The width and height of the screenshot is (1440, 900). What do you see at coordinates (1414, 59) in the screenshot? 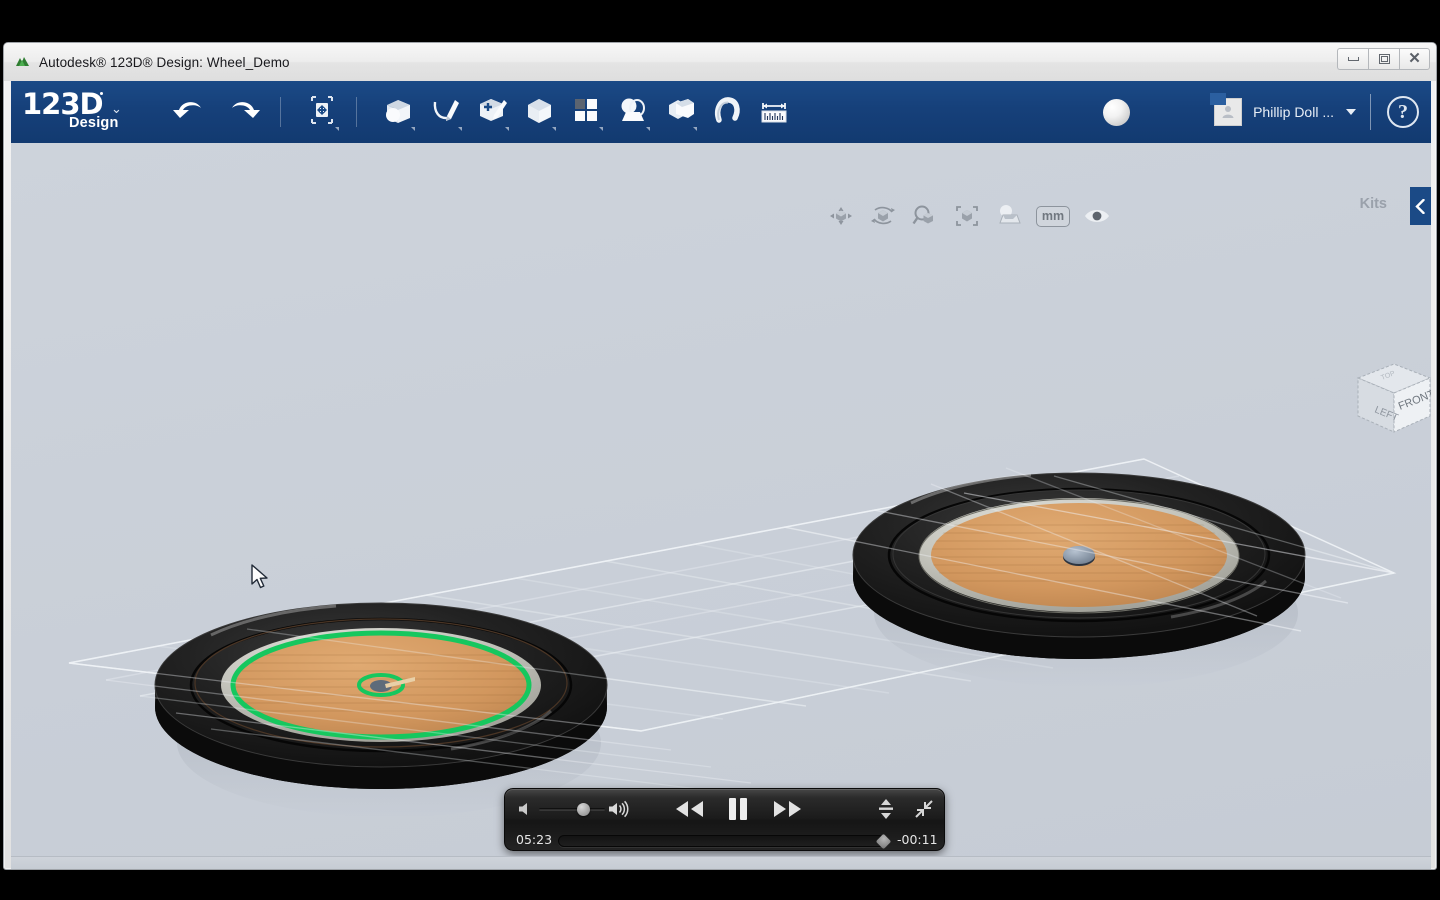
I see `close-button: ✕` at bounding box center [1414, 59].